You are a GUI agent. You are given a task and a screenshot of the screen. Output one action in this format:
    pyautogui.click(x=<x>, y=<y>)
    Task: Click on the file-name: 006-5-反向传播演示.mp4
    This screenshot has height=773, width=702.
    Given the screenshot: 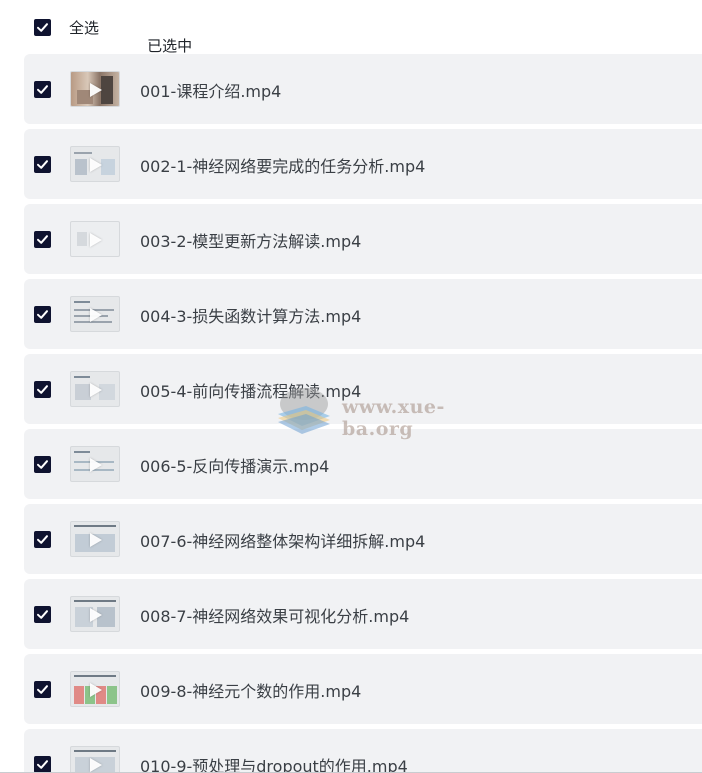 What is the action you would take?
    pyautogui.click(x=234, y=465)
    